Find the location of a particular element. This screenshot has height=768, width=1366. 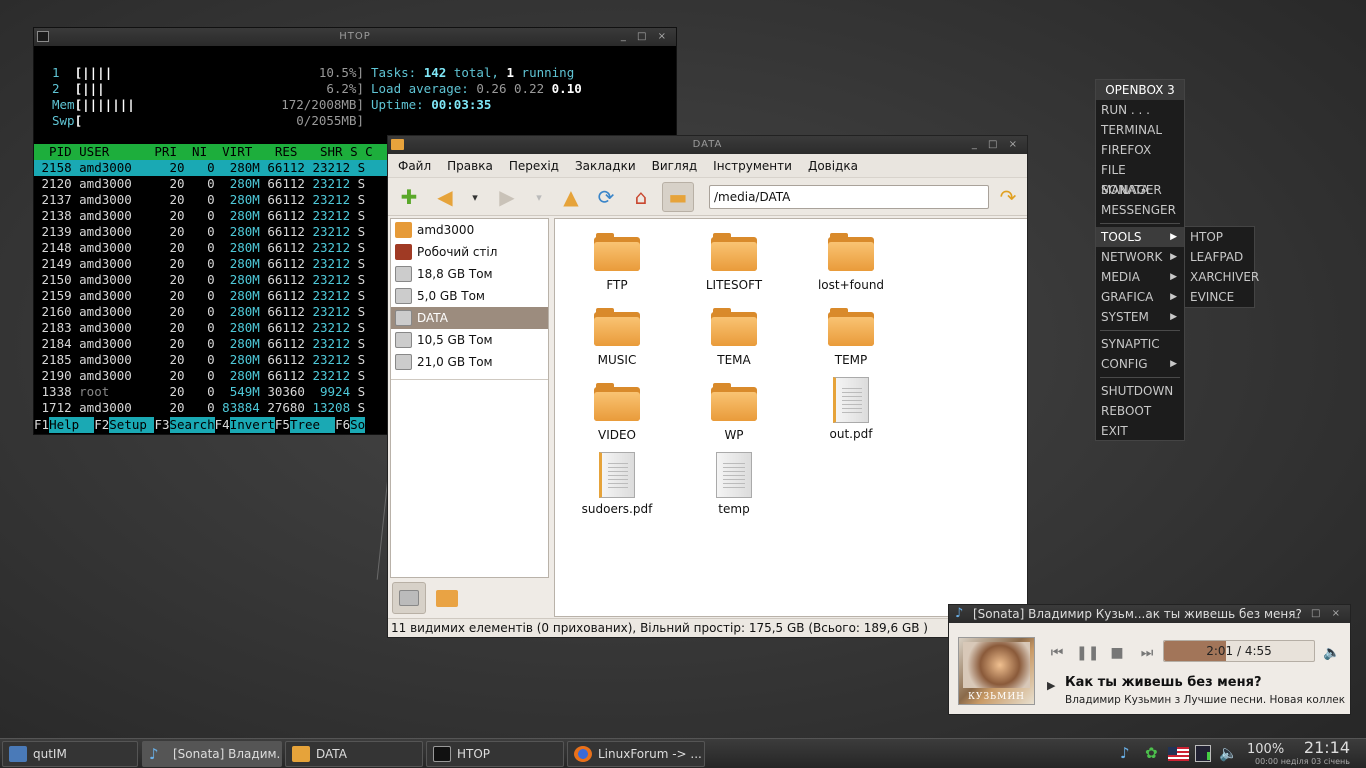

menu-item-file-manager: FILE MANAGER is located at coordinates (1140, 178).